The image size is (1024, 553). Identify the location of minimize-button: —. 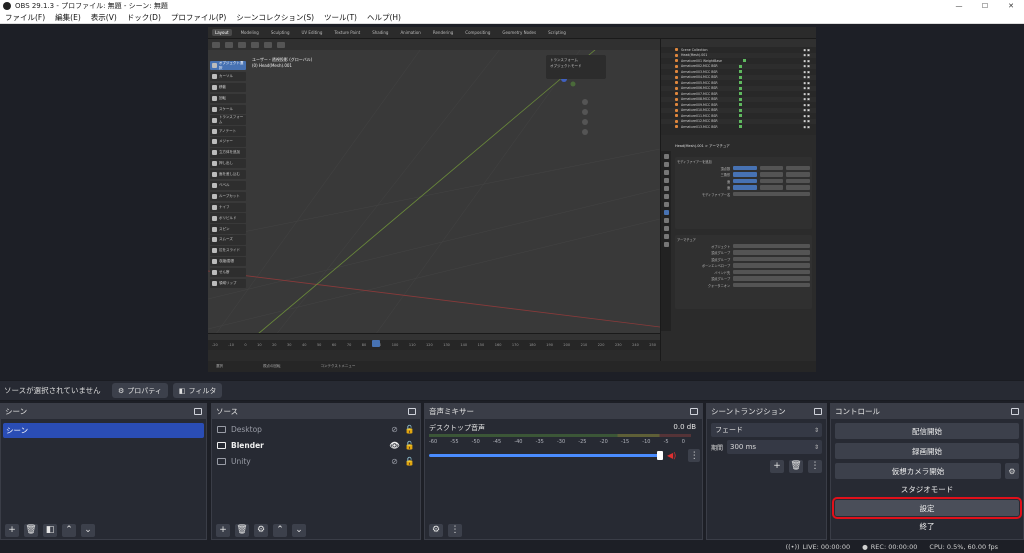
(959, 6).